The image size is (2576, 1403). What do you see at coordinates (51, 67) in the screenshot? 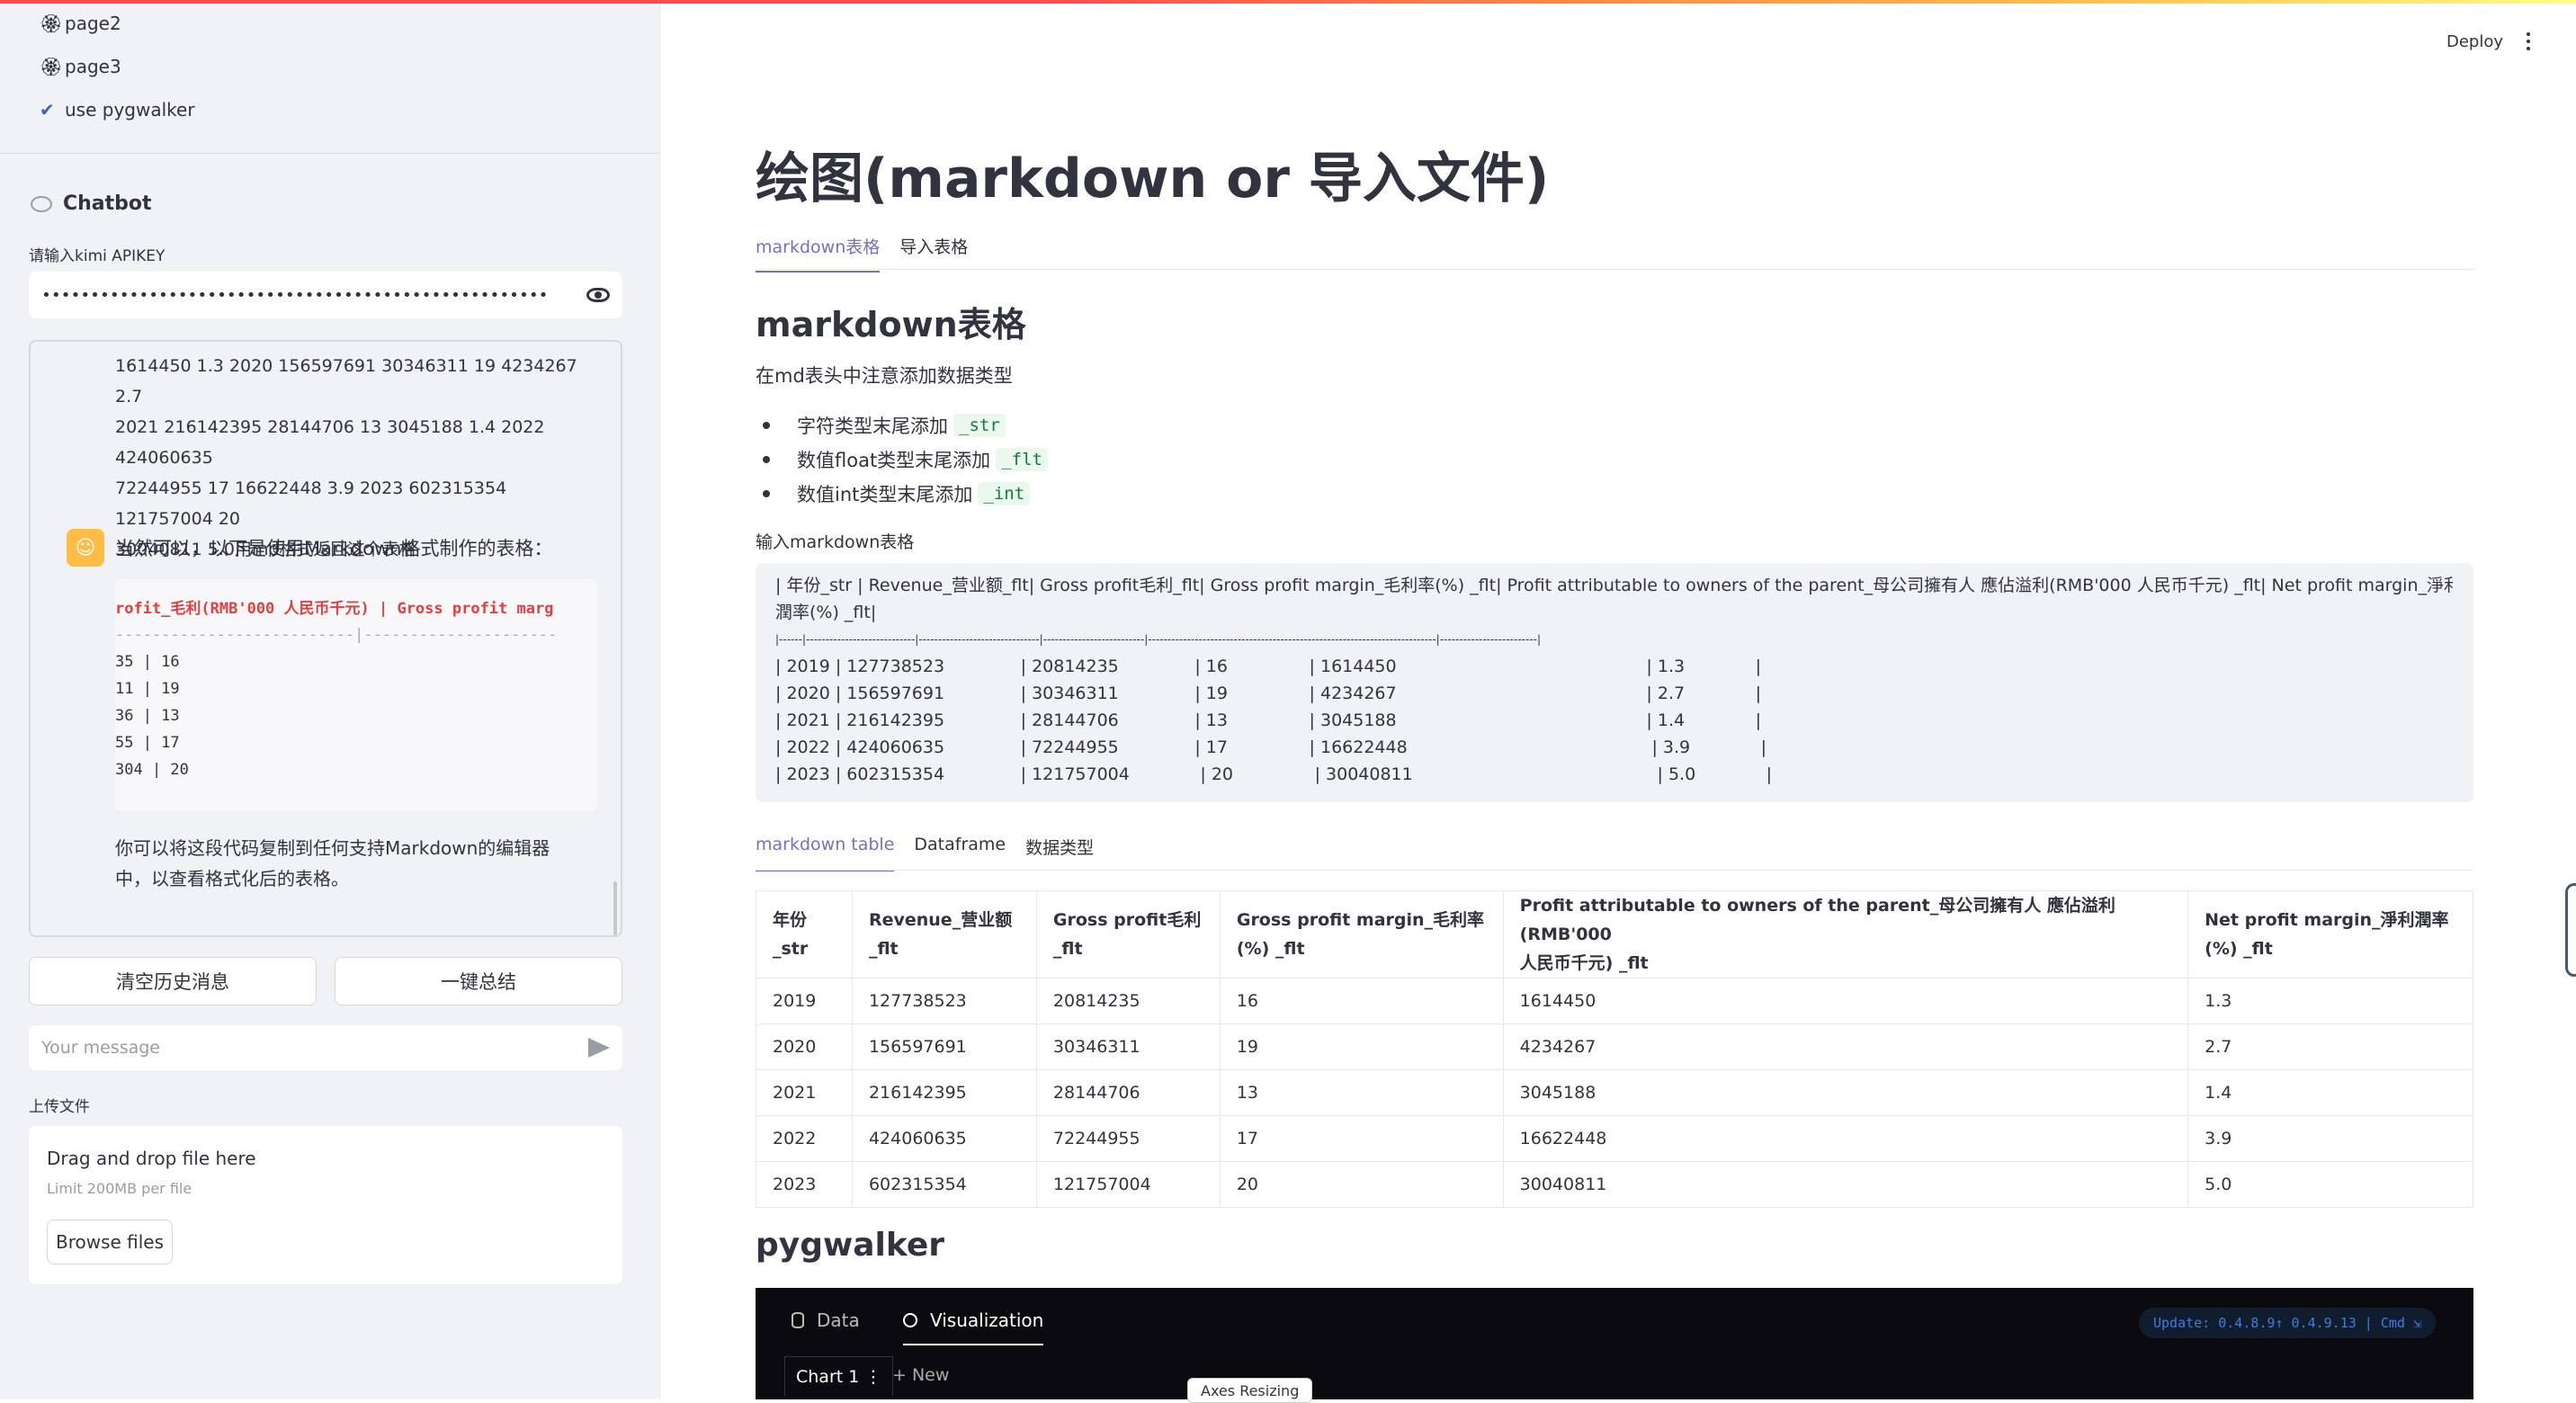
I see `flower-emoji-icon: 🏵` at bounding box center [51, 67].